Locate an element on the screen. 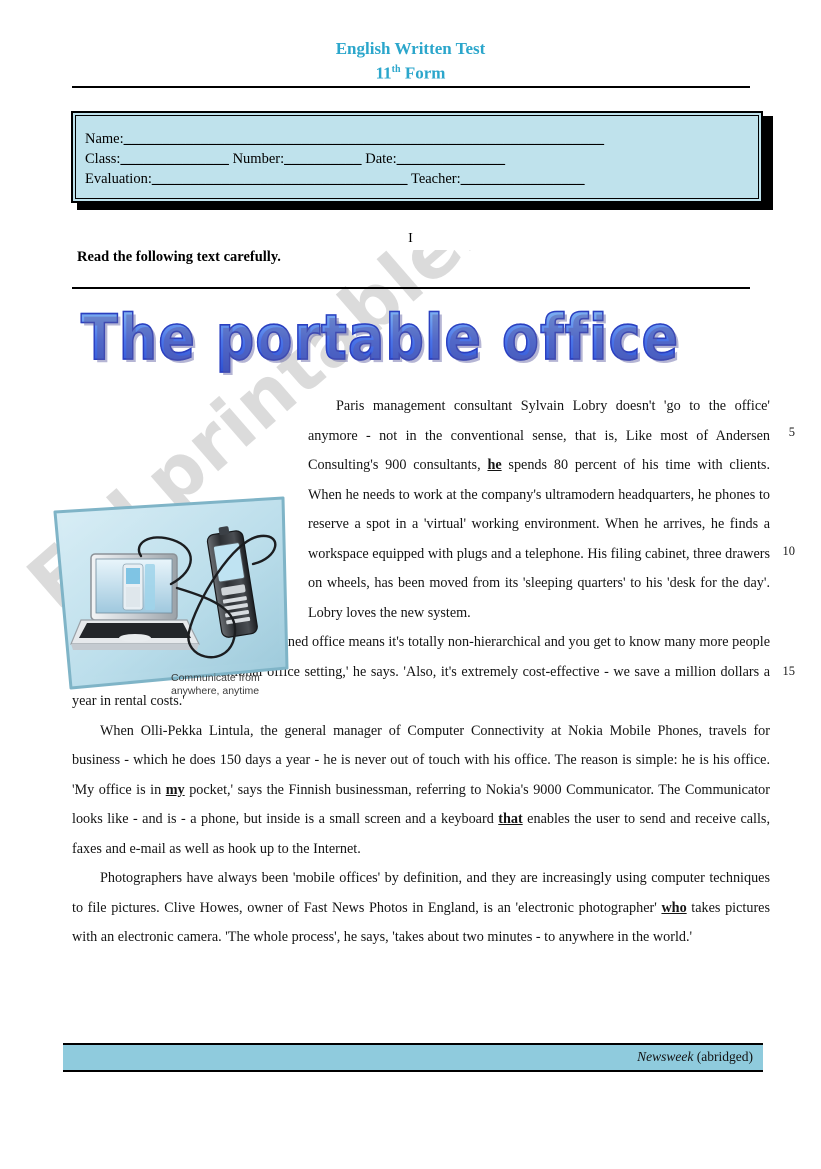 The width and height of the screenshot is (821, 1169). source-footer: Newsweek (abridged) is located at coordinates (413, 1057).